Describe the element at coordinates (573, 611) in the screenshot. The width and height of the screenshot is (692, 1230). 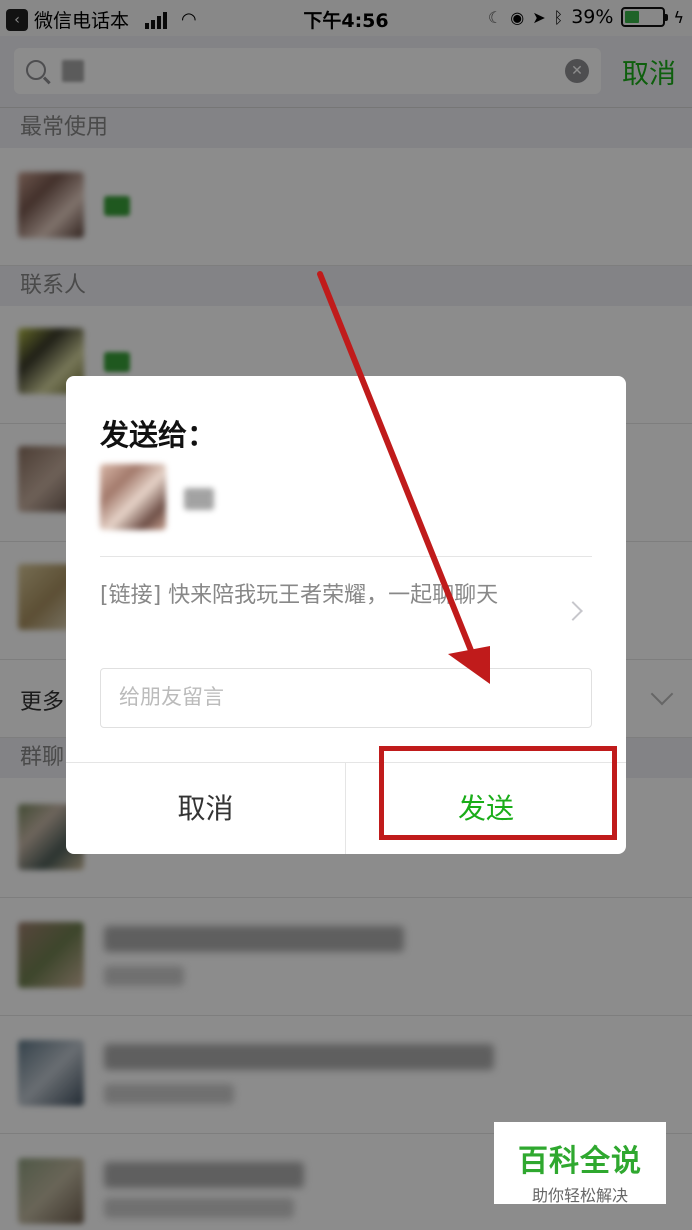
I see `chevron-right-icon` at that location.